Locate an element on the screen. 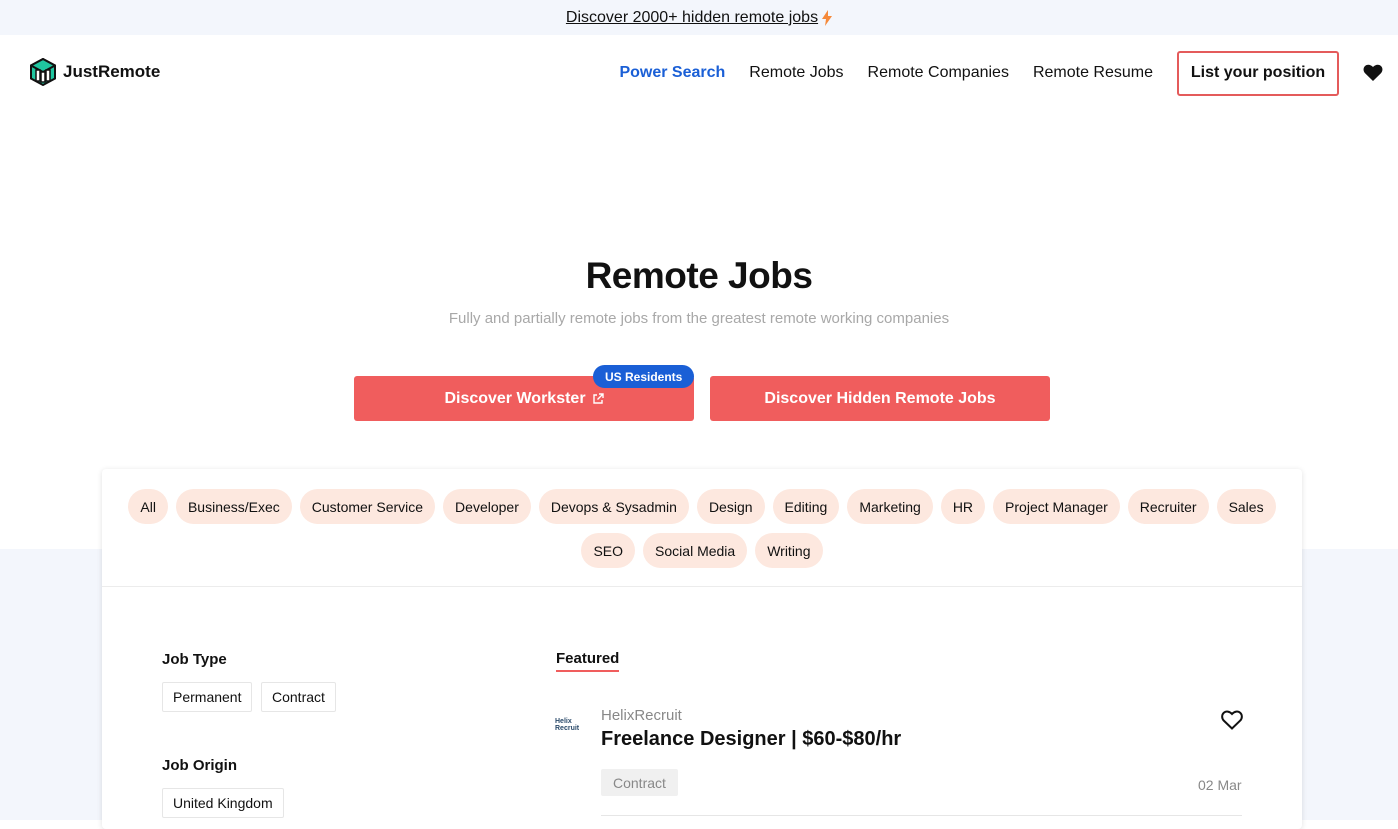 This screenshot has height=829, width=1398. category-chip: Business/Exec is located at coordinates (233, 506).